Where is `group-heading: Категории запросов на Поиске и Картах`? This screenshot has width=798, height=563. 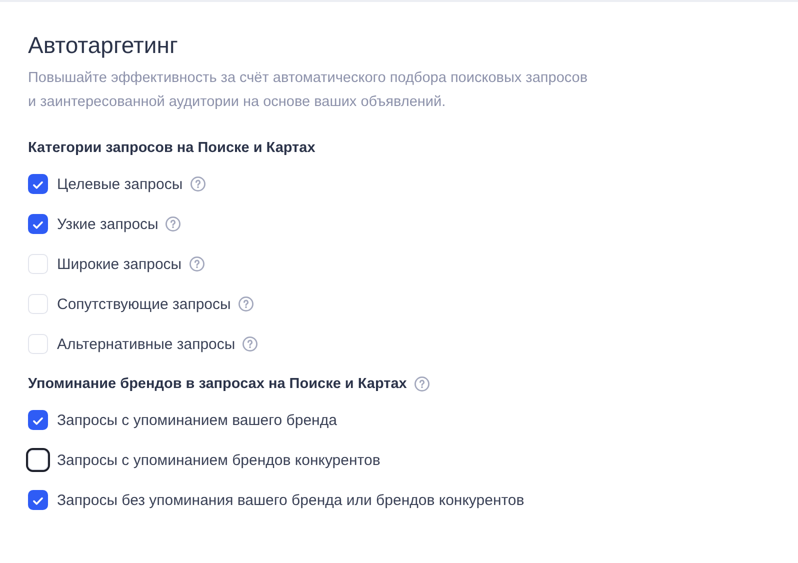 group-heading: Категории запросов на Поиске и Картах is located at coordinates (172, 148).